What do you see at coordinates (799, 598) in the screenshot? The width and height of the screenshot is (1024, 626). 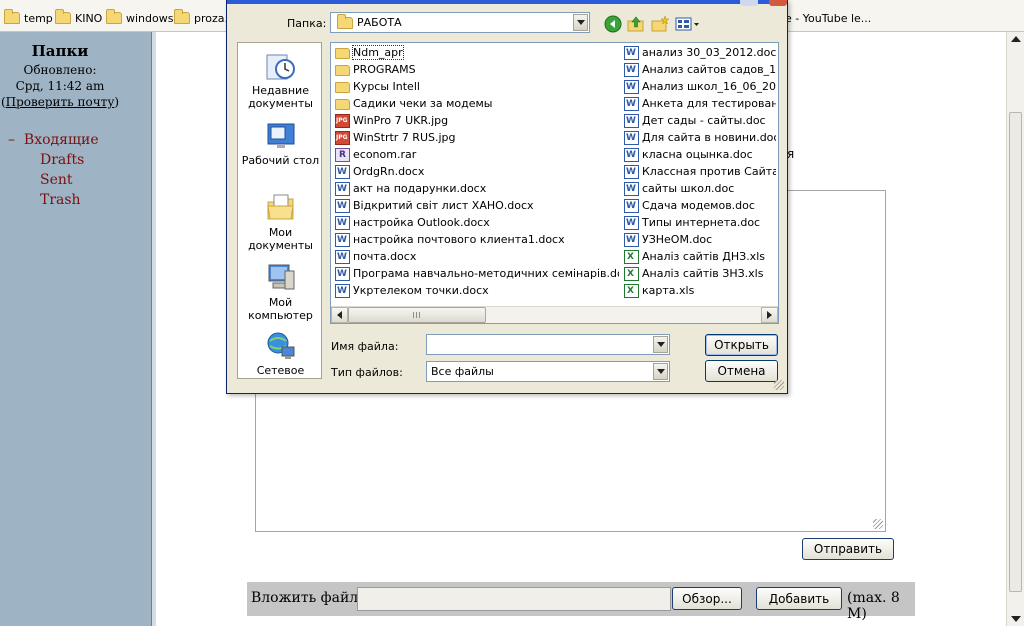 I see `add-button: Добавить` at bounding box center [799, 598].